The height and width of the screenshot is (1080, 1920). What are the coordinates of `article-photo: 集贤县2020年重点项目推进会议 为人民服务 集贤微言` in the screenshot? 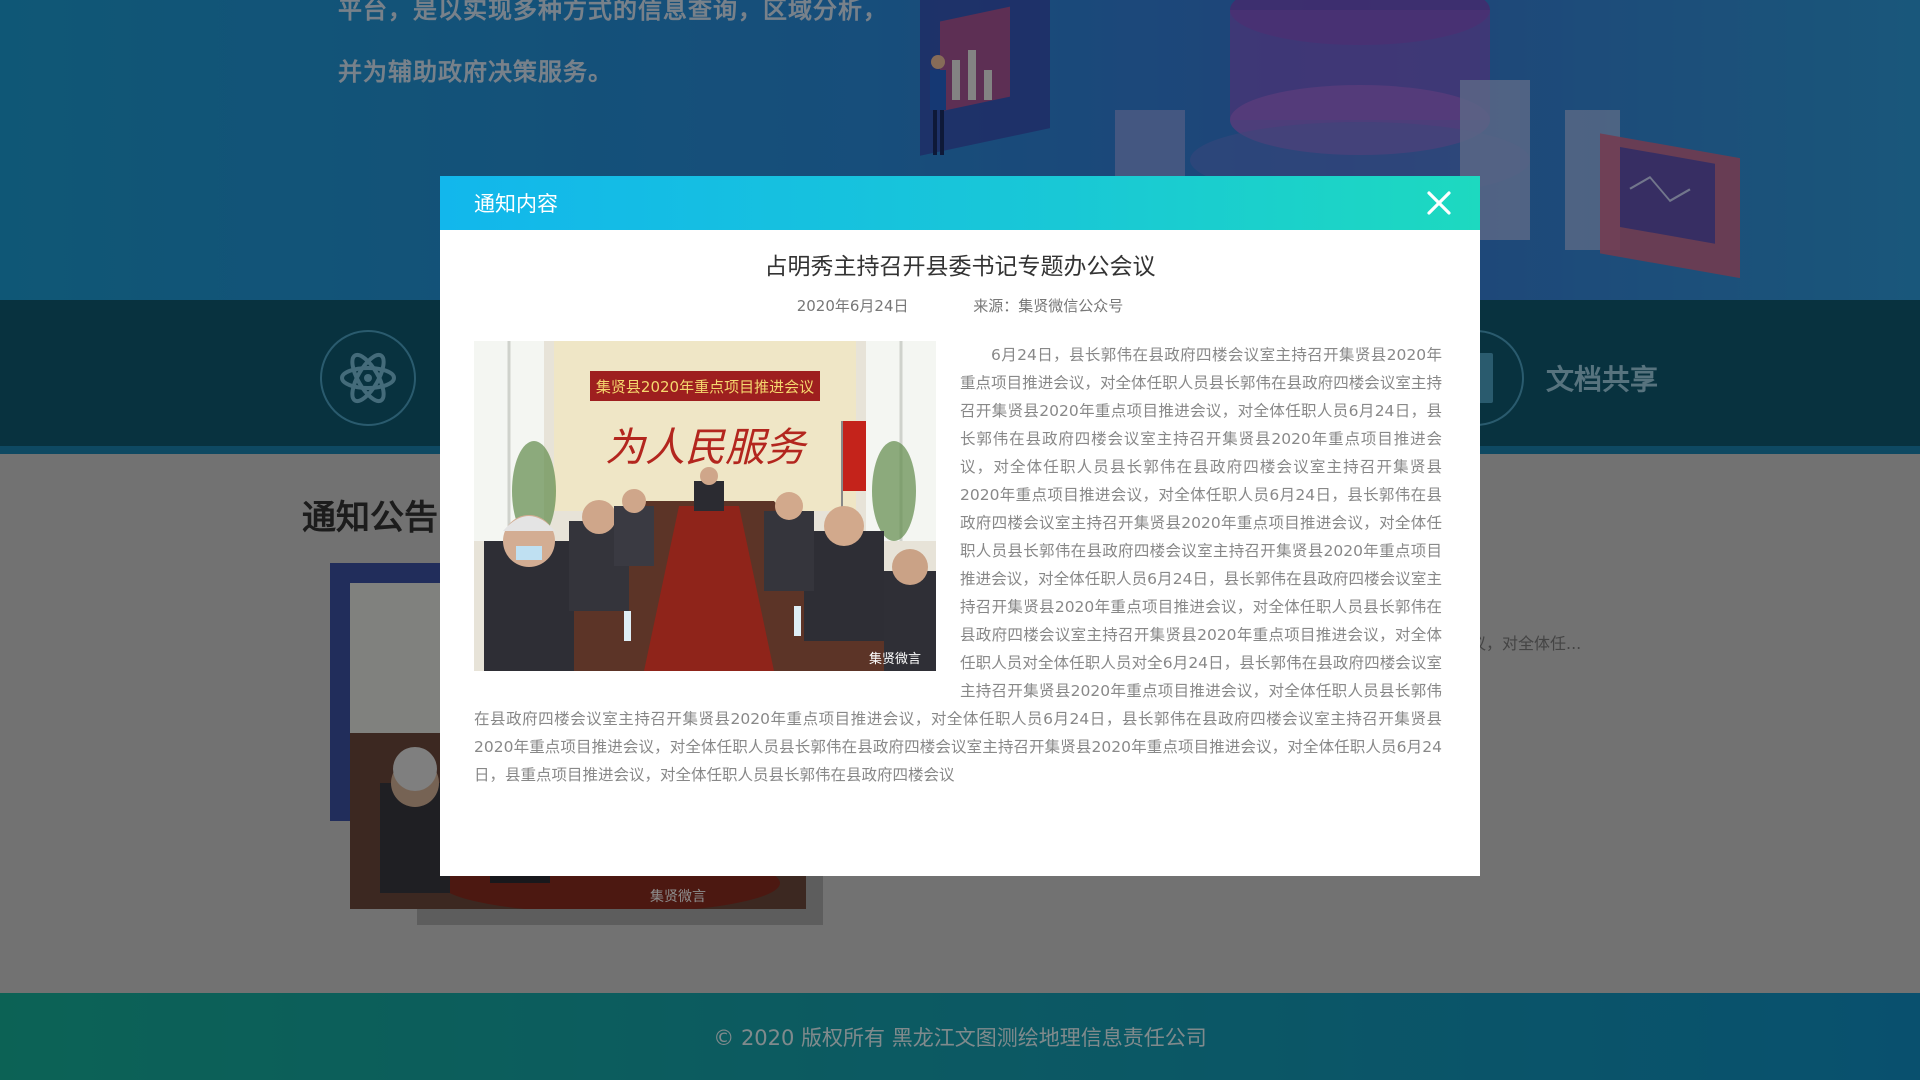 It's located at (705, 506).